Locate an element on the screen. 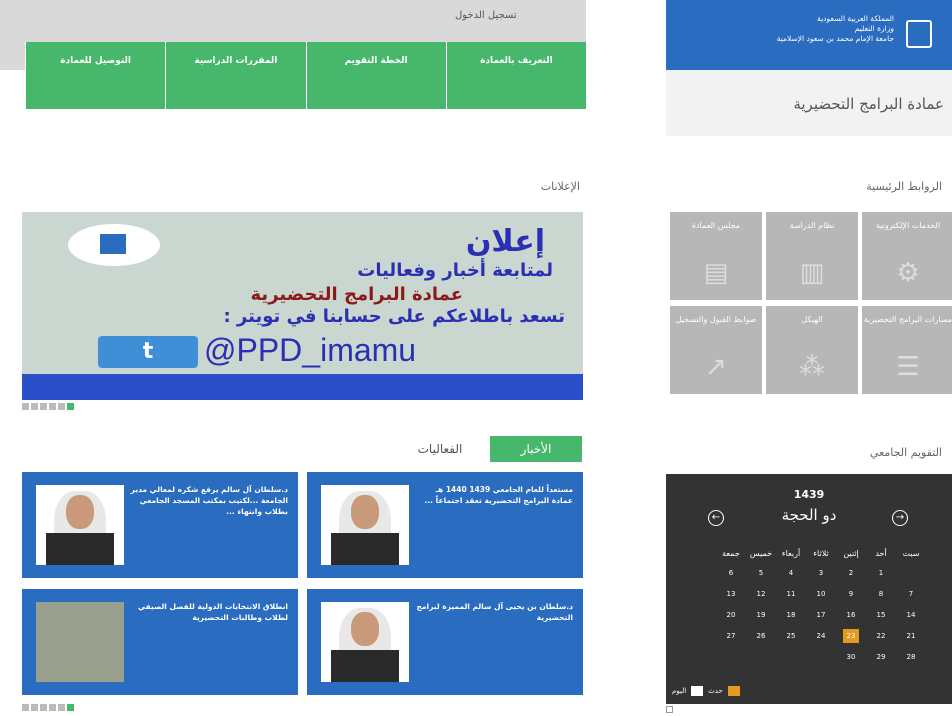 The image size is (952, 716). calendar-day: 12 is located at coordinates (761, 593).